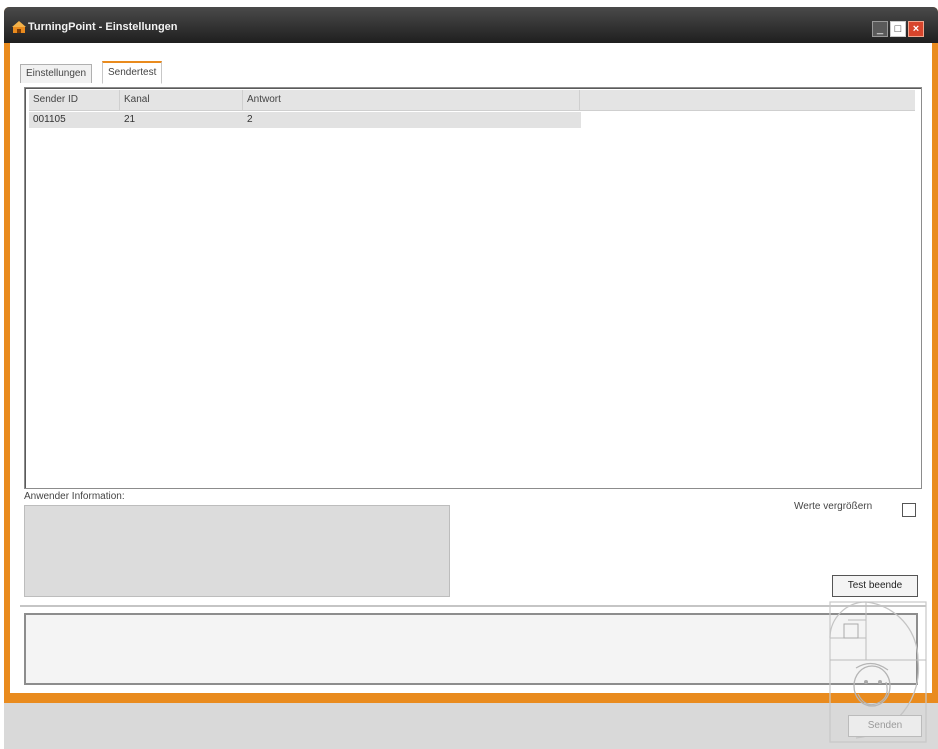 The width and height of the screenshot is (938, 749). Describe the element at coordinates (19, 27) in the screenshot. I see `app-icon` at that location.